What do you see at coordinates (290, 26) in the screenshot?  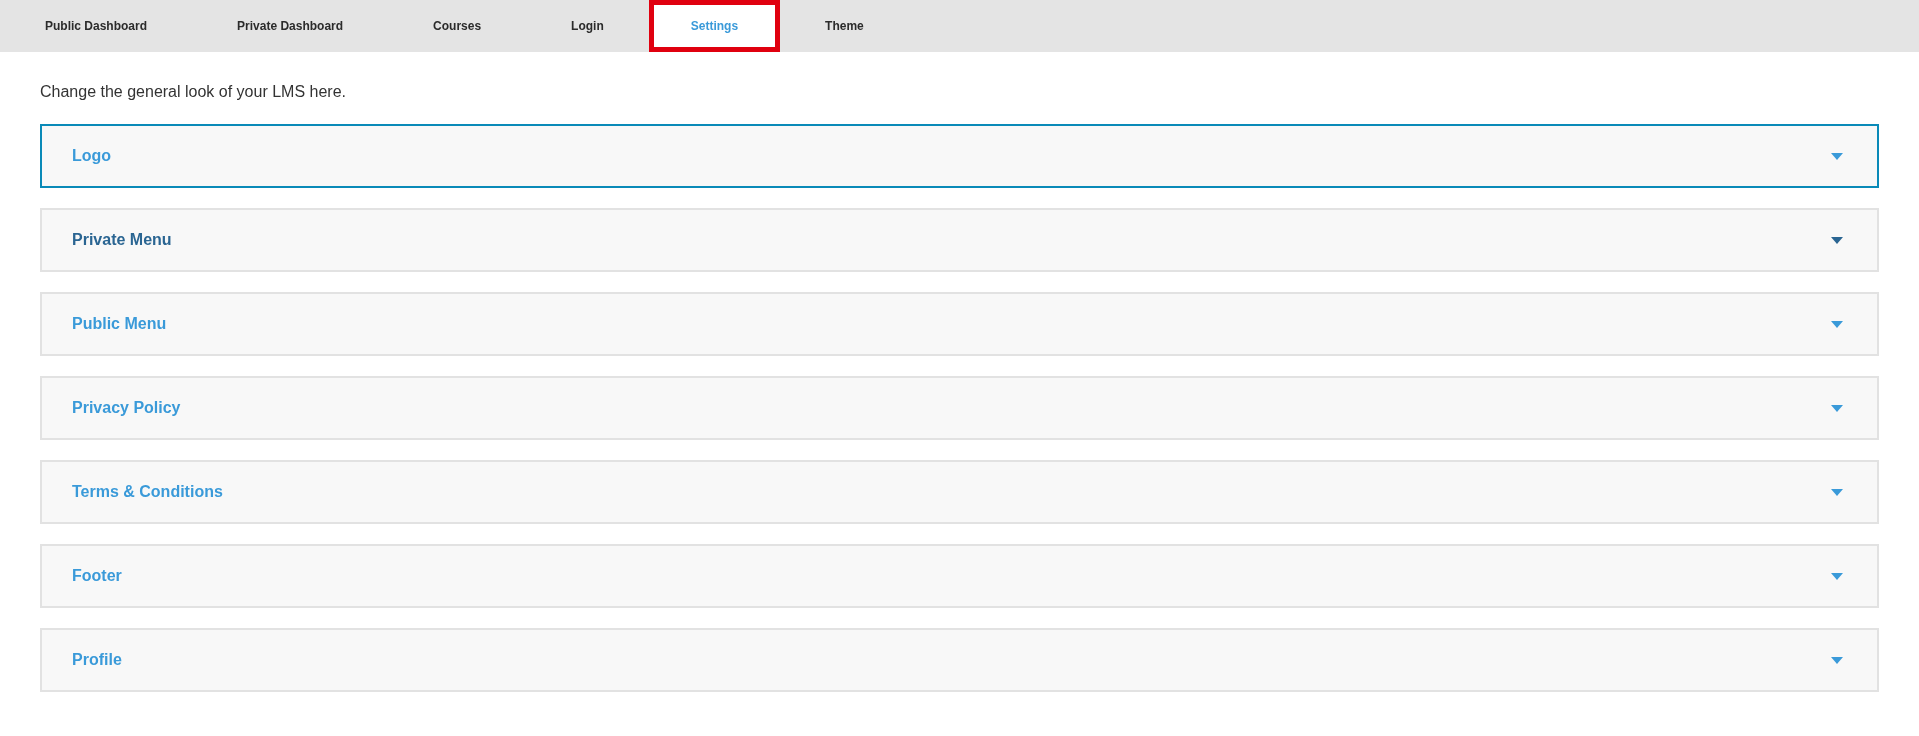 I see `nav-tab: Private Dashboard` at bounding box center [290, 26].